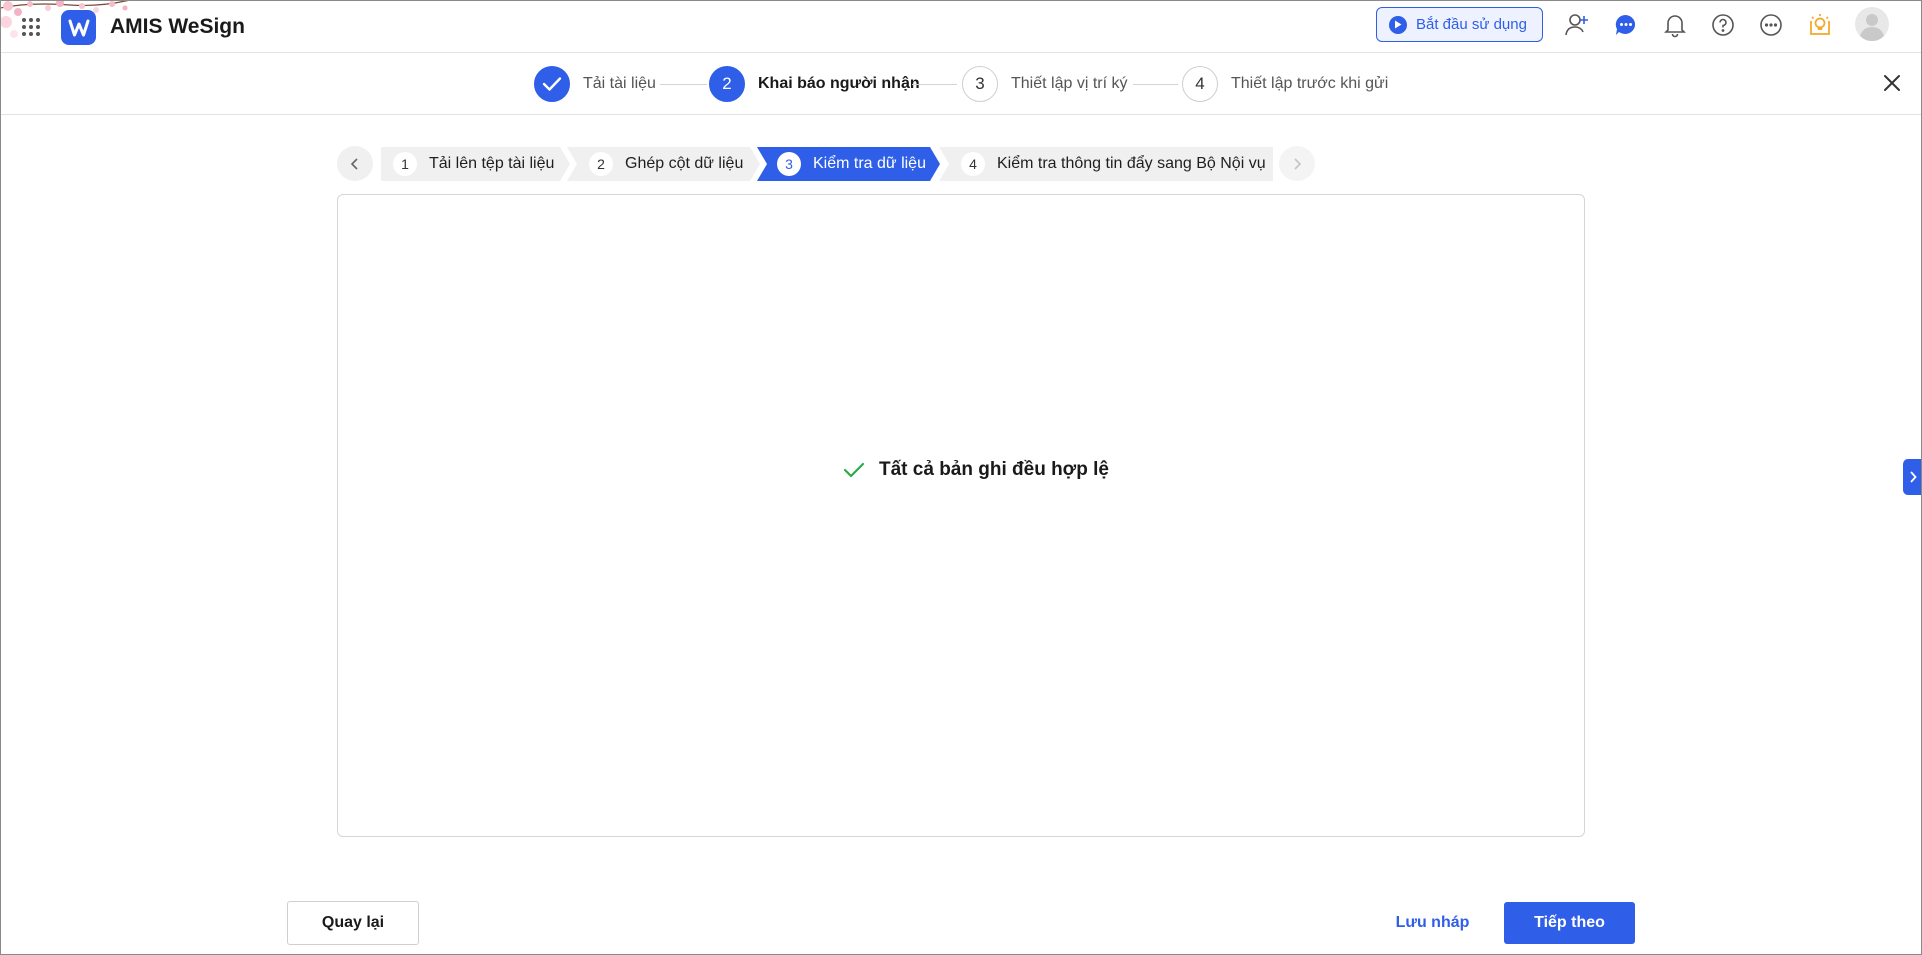 The image size is (1922, 955). What do you see at coordinates (1892, 83) in the screenshot?
I see `close-icon` at bounding box center [1892, 83].